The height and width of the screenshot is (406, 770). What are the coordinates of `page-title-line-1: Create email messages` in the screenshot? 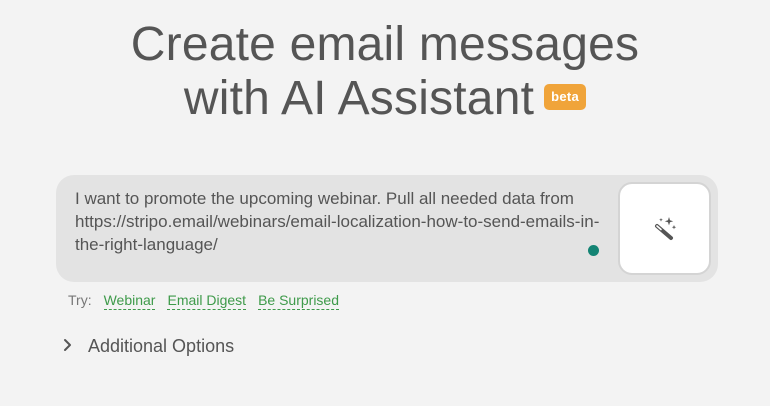 It's located at (385, 44).